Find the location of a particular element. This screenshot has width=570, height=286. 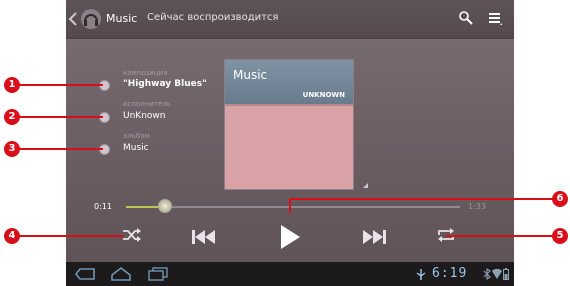

callout-badge-5: 5 is located at coordinates (560, 236).